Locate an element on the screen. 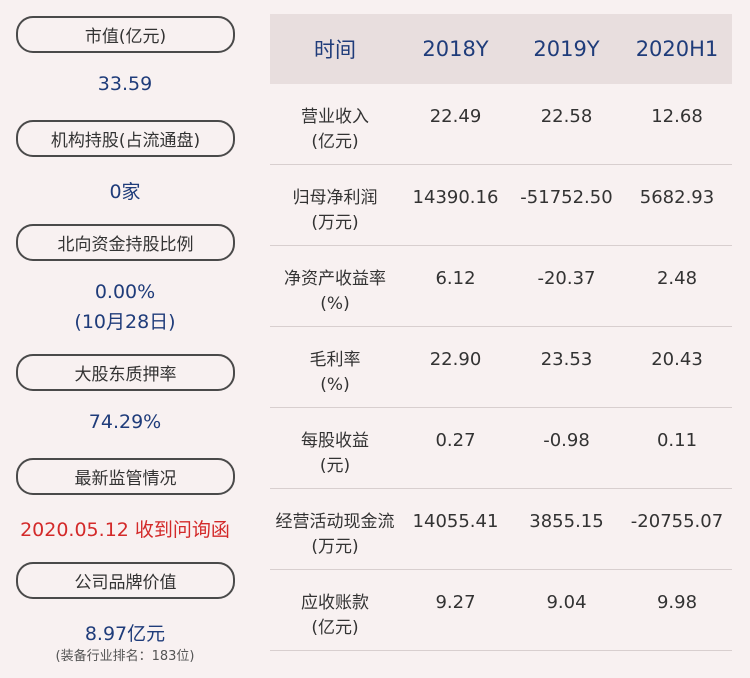 The height and width of the screenshot is (678, 750). row-label-name: 净资产收益率 is located at coordinates (335, 279).